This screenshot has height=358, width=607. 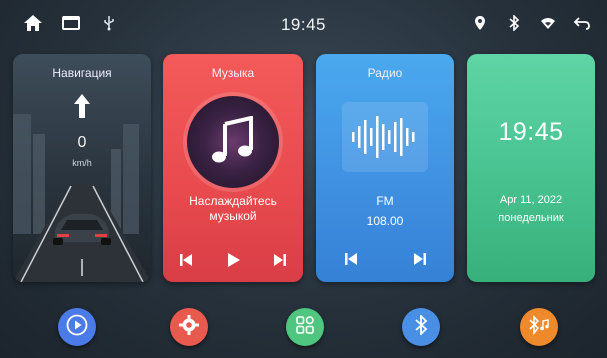 I want to click on location-pin-icon, so click(x=480, y=23).